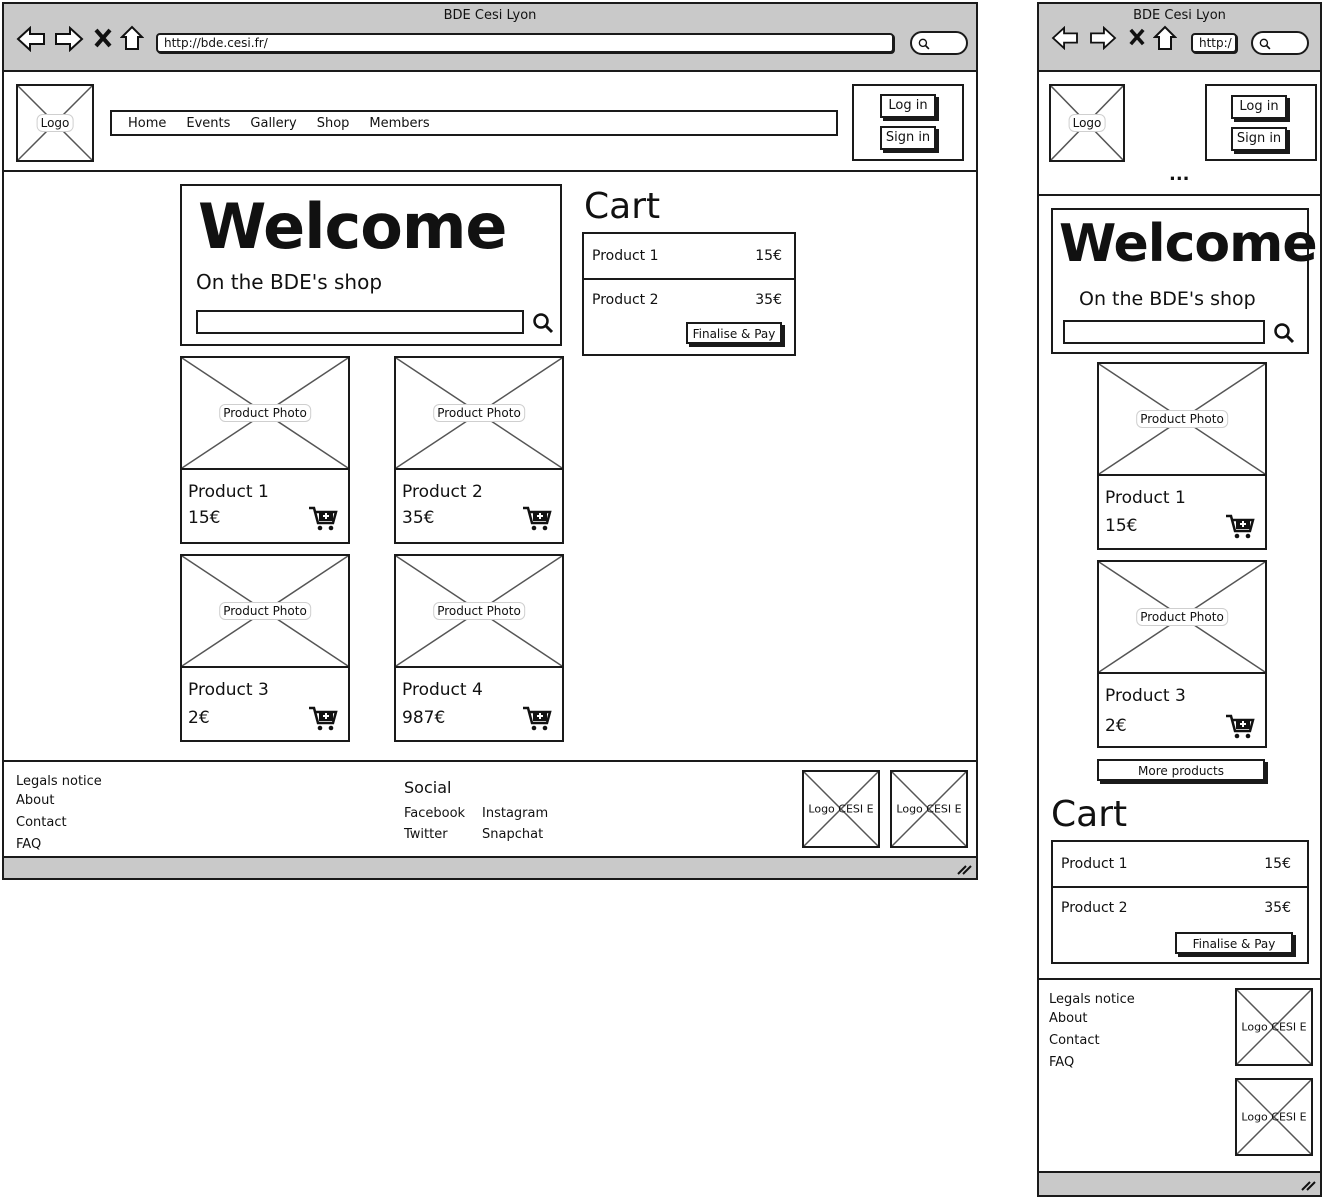  Describe the element at coordinates (1214, 43) in the screenshot. I see `address-bar: http:/` at that location.